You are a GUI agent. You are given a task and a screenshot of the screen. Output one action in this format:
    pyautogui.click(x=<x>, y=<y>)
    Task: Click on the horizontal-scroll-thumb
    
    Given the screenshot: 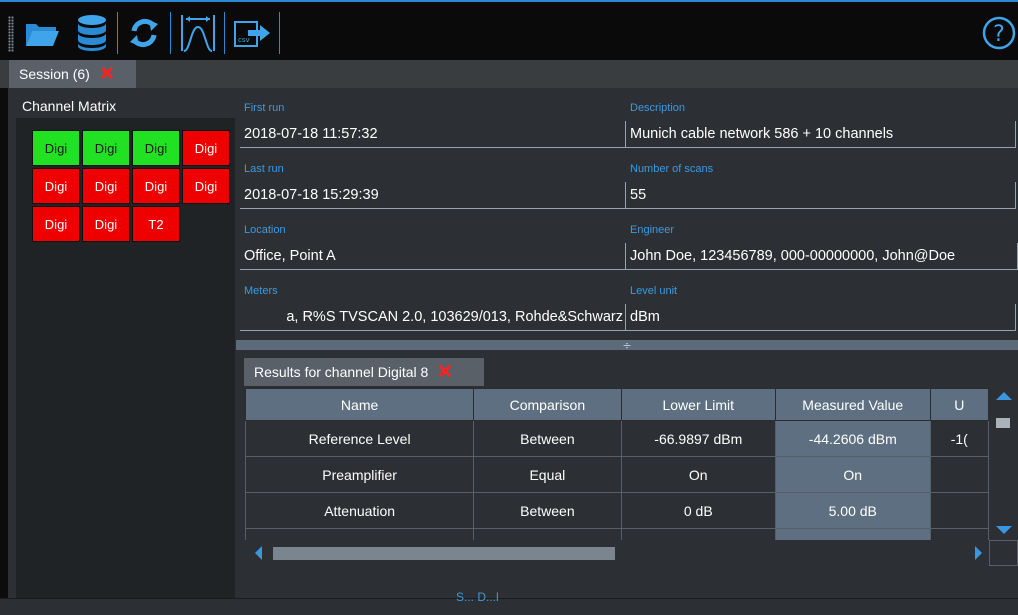 What is the action you would take?
    pyautogui.click(x=444, y=553)
    